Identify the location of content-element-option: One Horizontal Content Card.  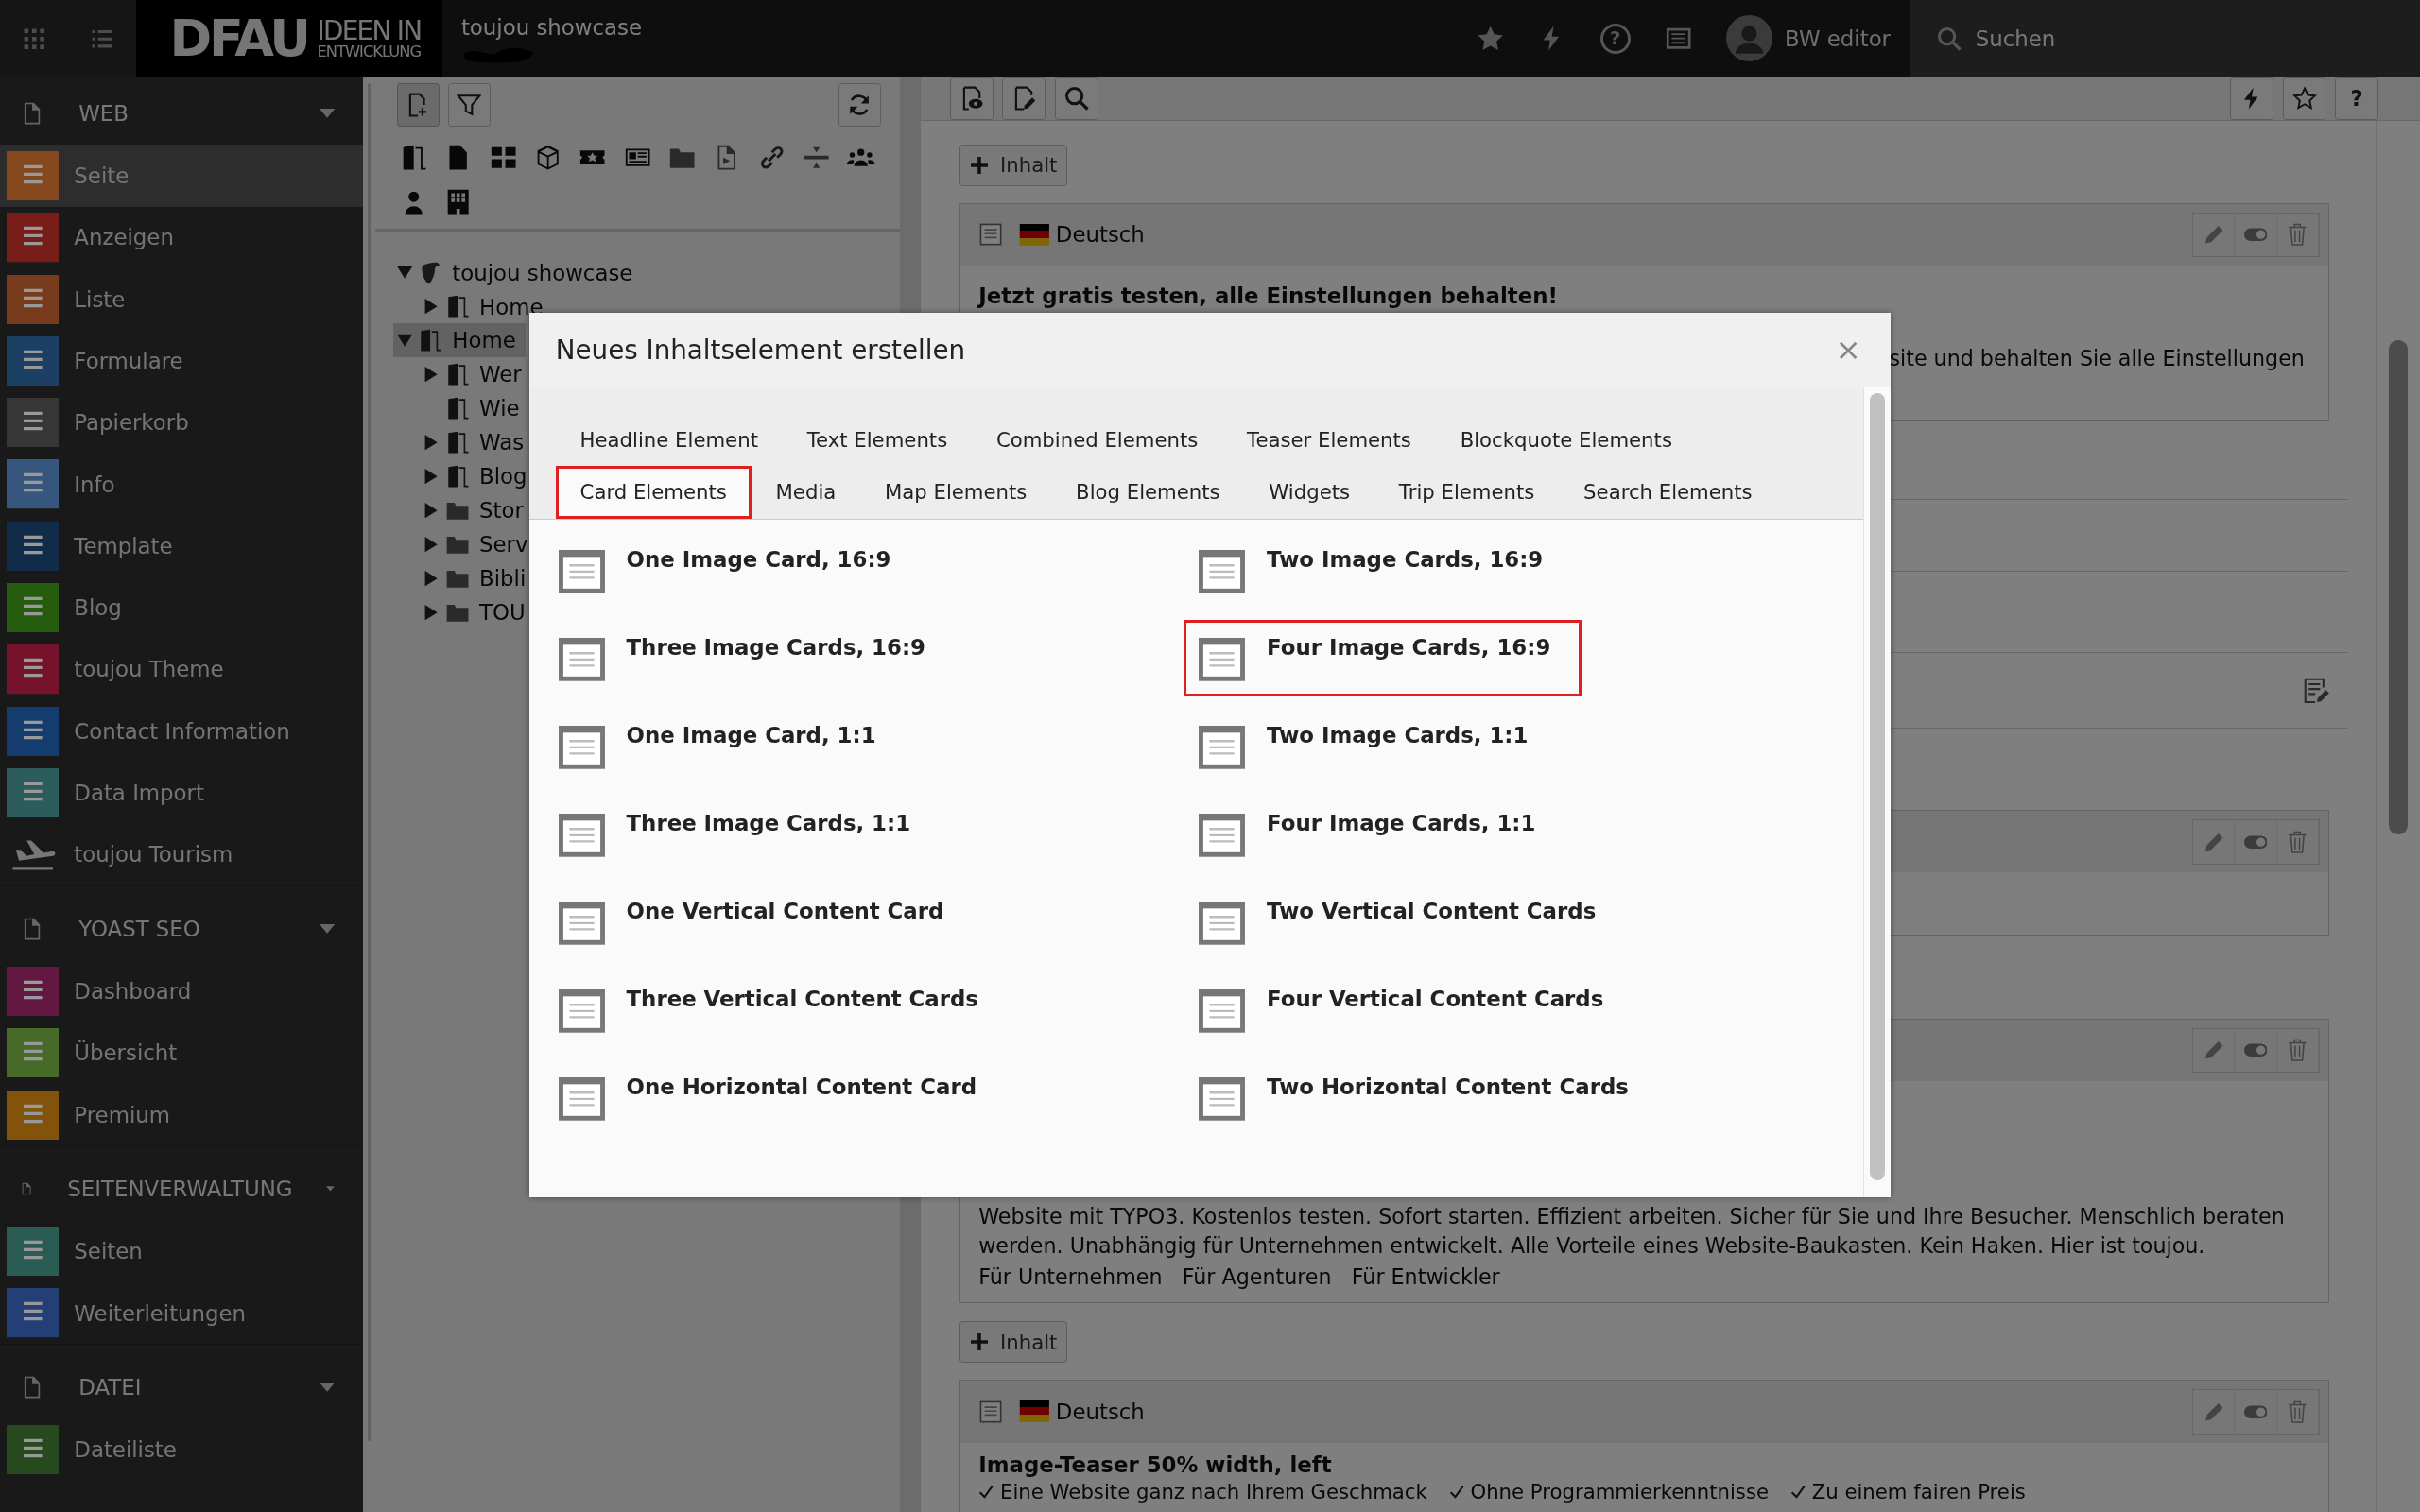
(775, 1097).